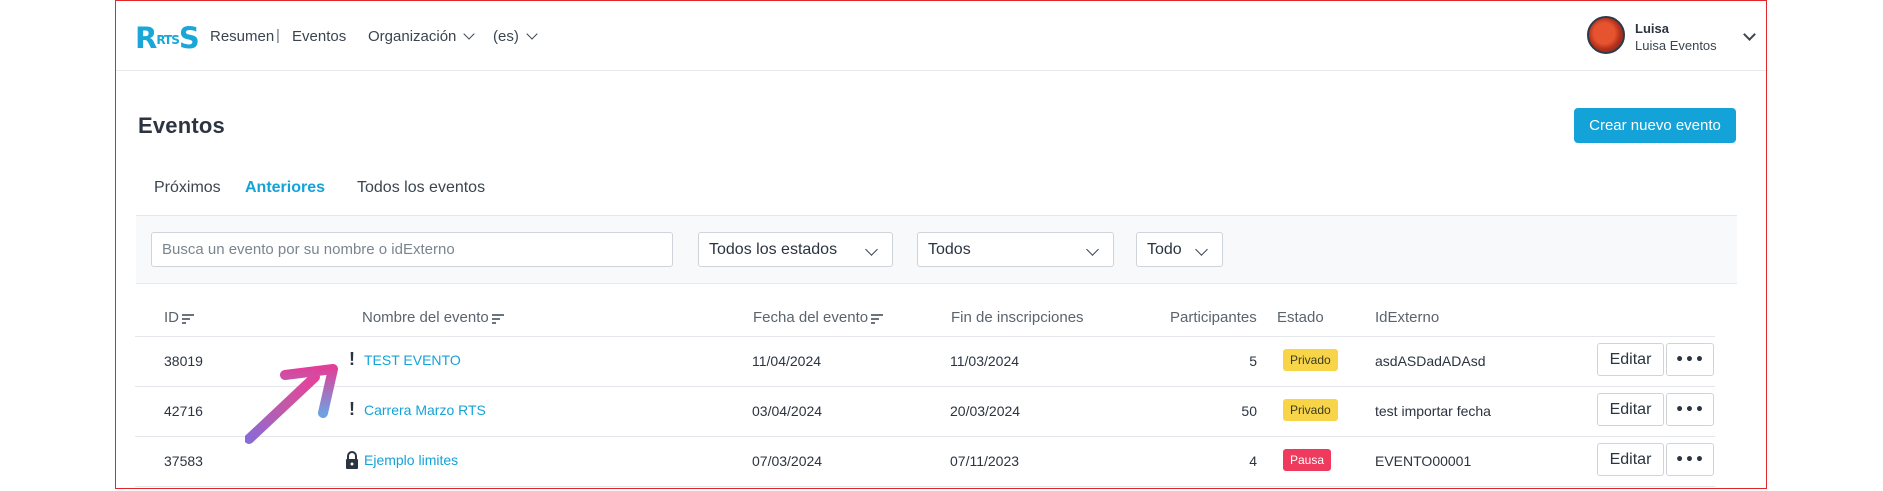 The width and height of the screenshot is (1883, 491). Describe the element at coordinates (985, 361) in the screenshot. I see `registration-end: 11/03/2024` at that location.